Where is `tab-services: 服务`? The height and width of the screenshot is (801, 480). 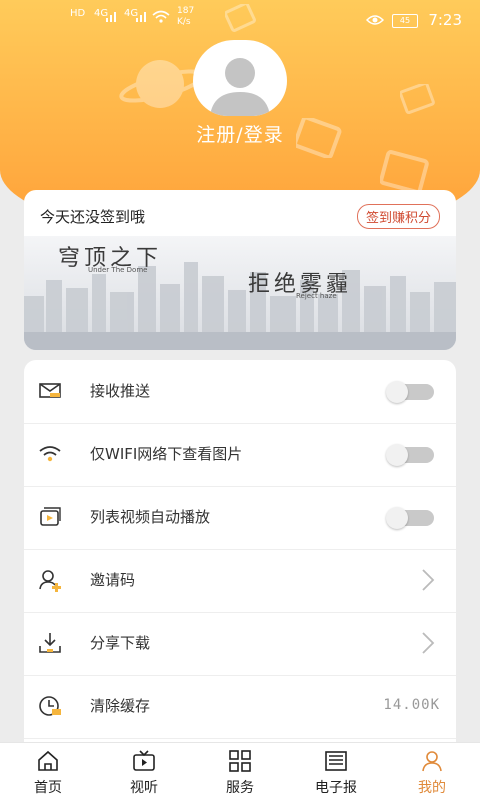
tab-services: 服务 is located at coordinates (240, 772).